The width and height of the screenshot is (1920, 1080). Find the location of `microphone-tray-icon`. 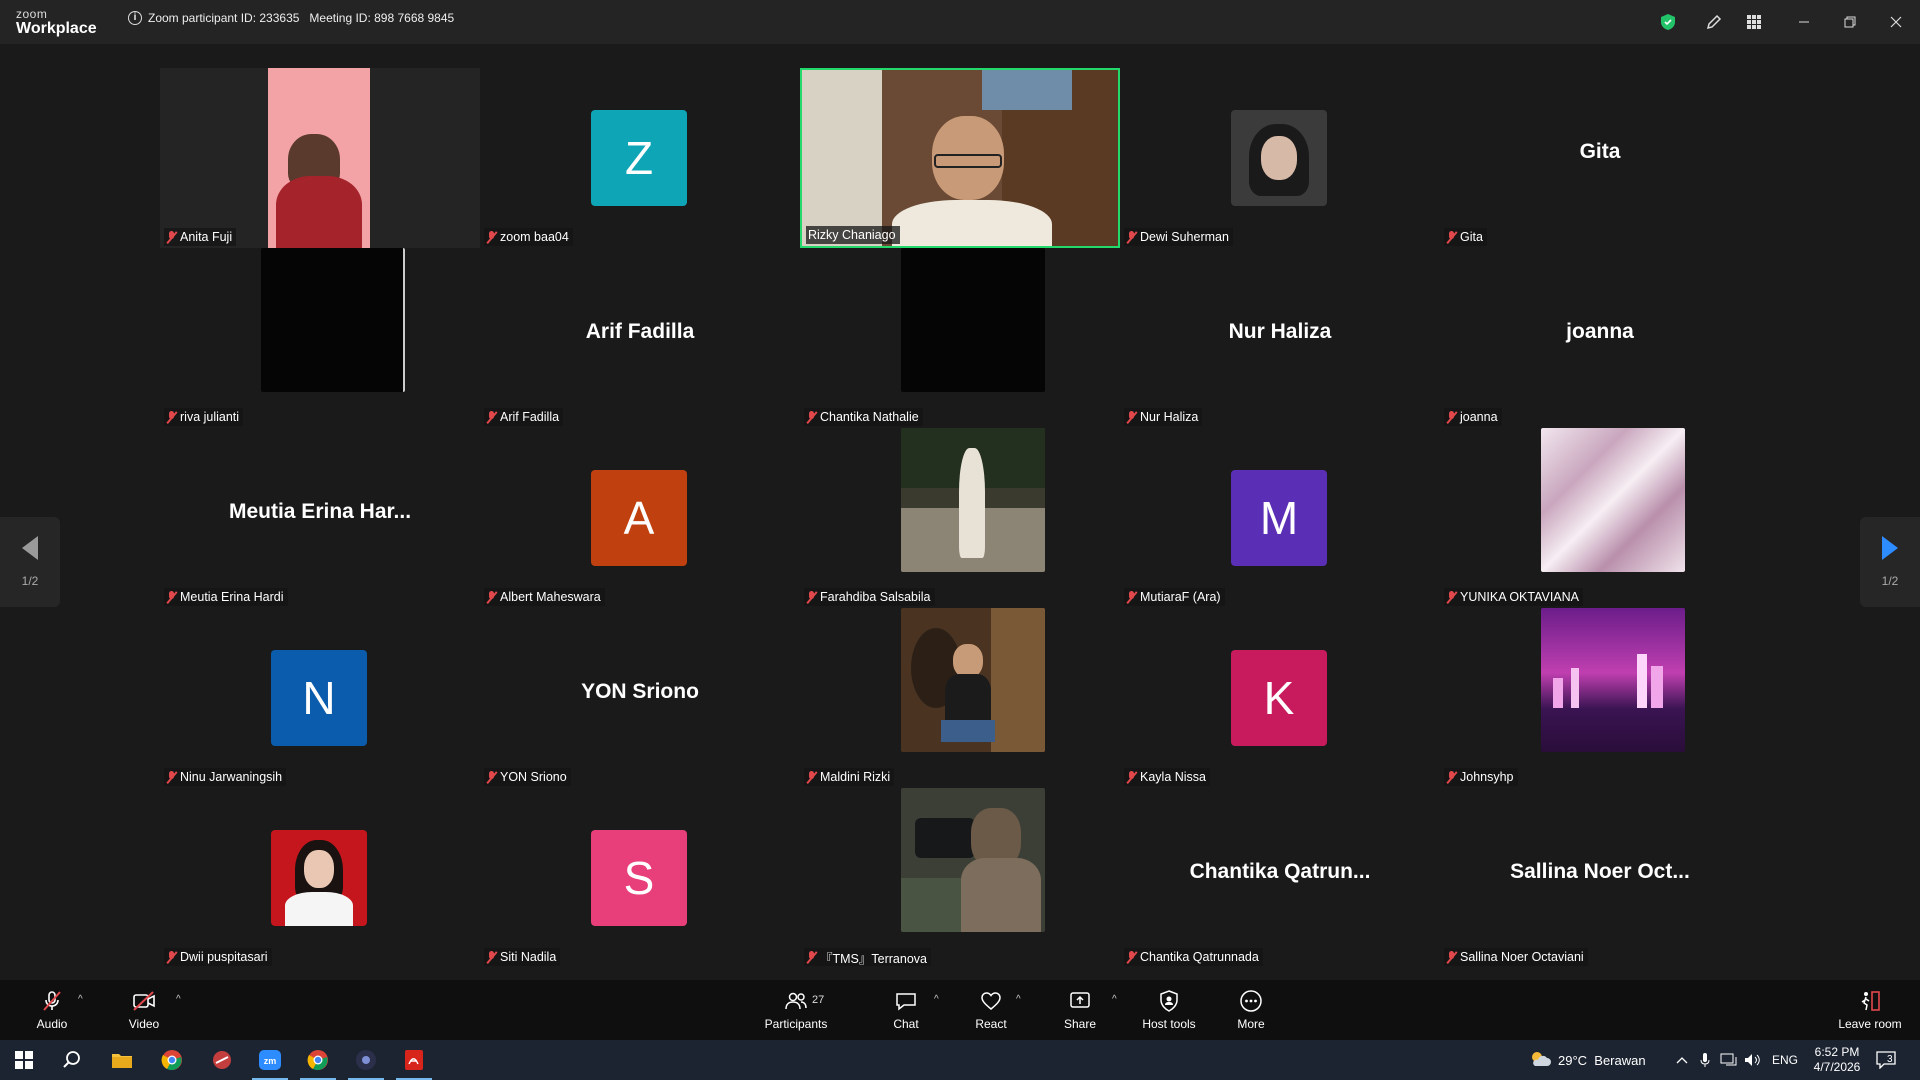

microphone-tray-icon is located at coordinates (1705, 1060).